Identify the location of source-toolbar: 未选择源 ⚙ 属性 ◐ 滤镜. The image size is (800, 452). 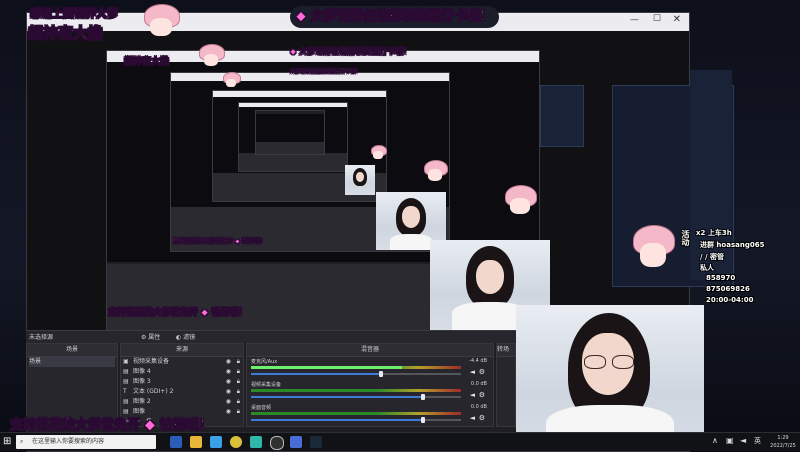
(271, 336).